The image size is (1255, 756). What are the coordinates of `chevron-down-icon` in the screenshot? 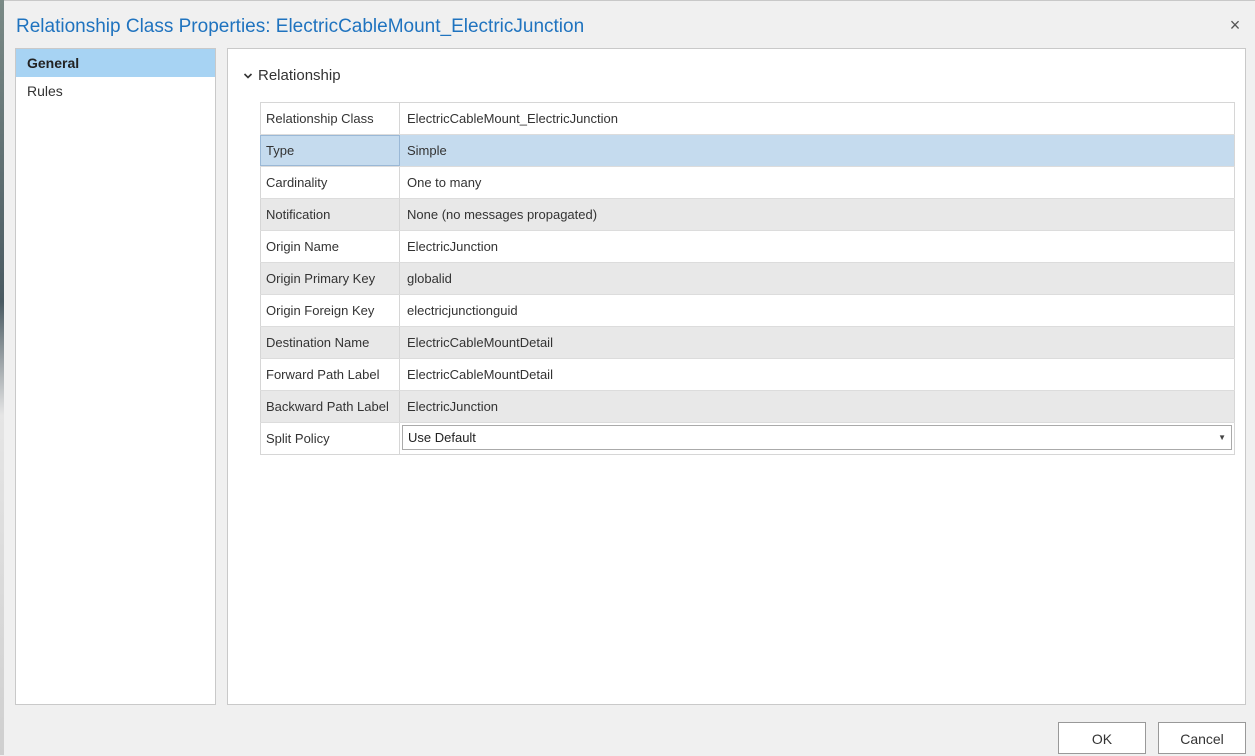 It's located at (248, 75).